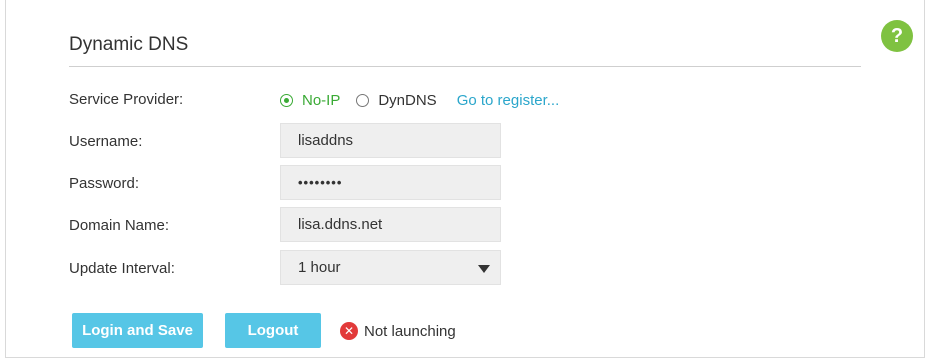 The width and height of the screenshot is (927, 361). I want to click on password-label: Password:, so click(104, 183).